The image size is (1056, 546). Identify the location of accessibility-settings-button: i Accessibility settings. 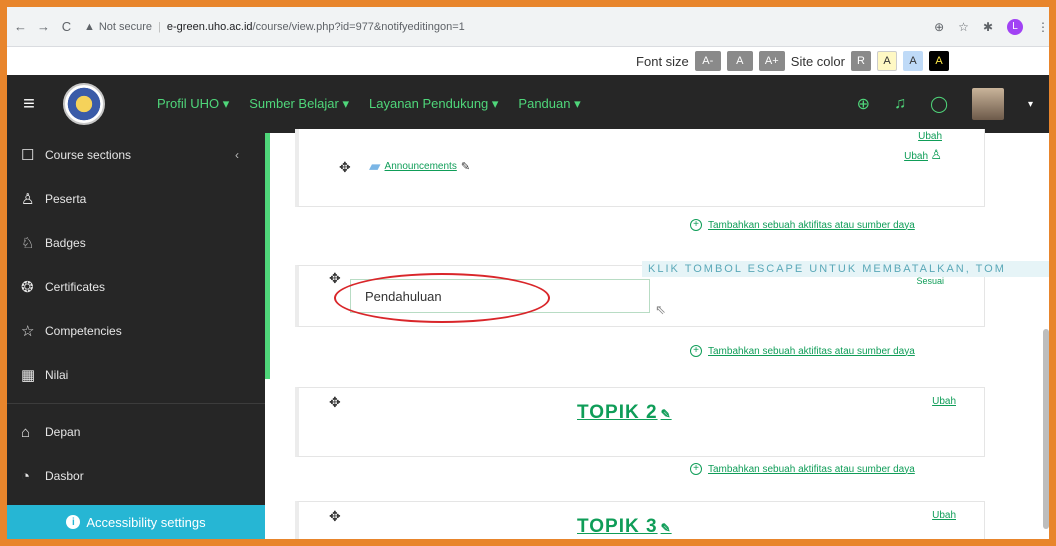
(136, 522).